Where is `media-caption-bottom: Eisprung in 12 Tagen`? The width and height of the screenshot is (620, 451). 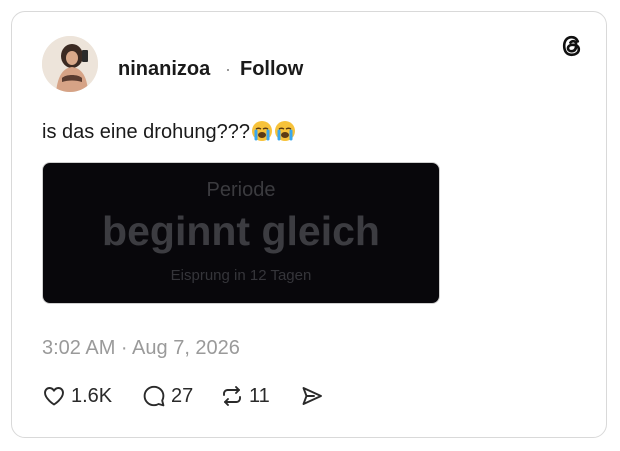 media-caption-bottom: Eisprung in 12 Tagen is located at coordinates (241, 275).